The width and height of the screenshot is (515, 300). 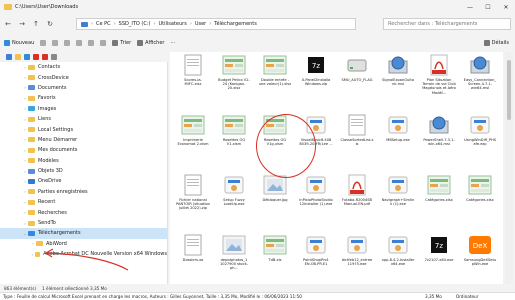 What do you see at coordinates (200, 24) in the screenshot?
I see `breadcrumb-user: User` at bounding box center [200, 24].